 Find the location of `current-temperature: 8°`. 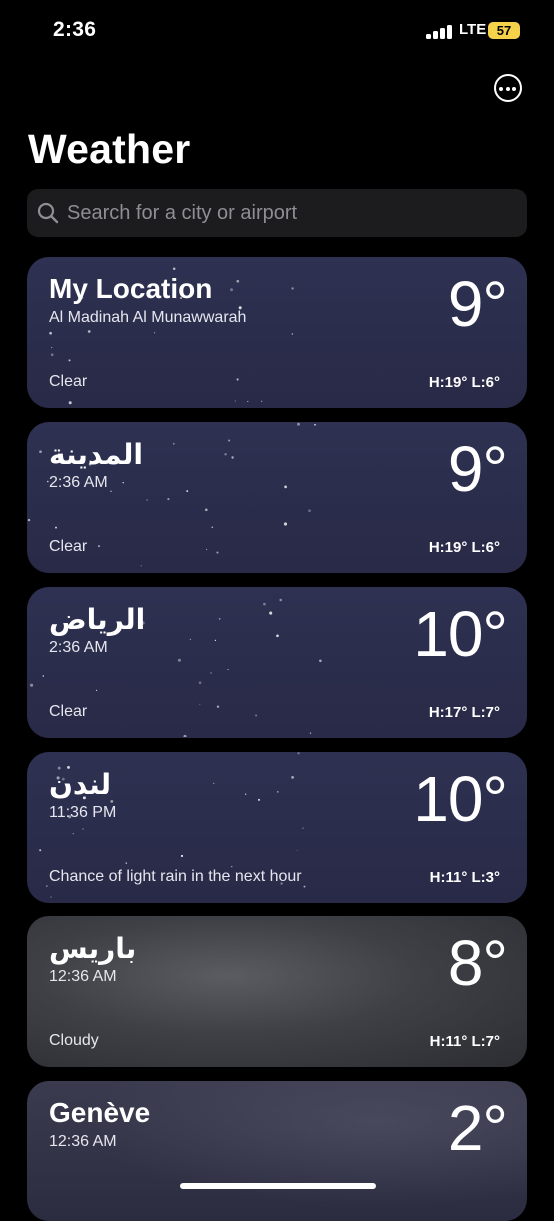

current-temperature: 8° is located at coordinates (477, 963).